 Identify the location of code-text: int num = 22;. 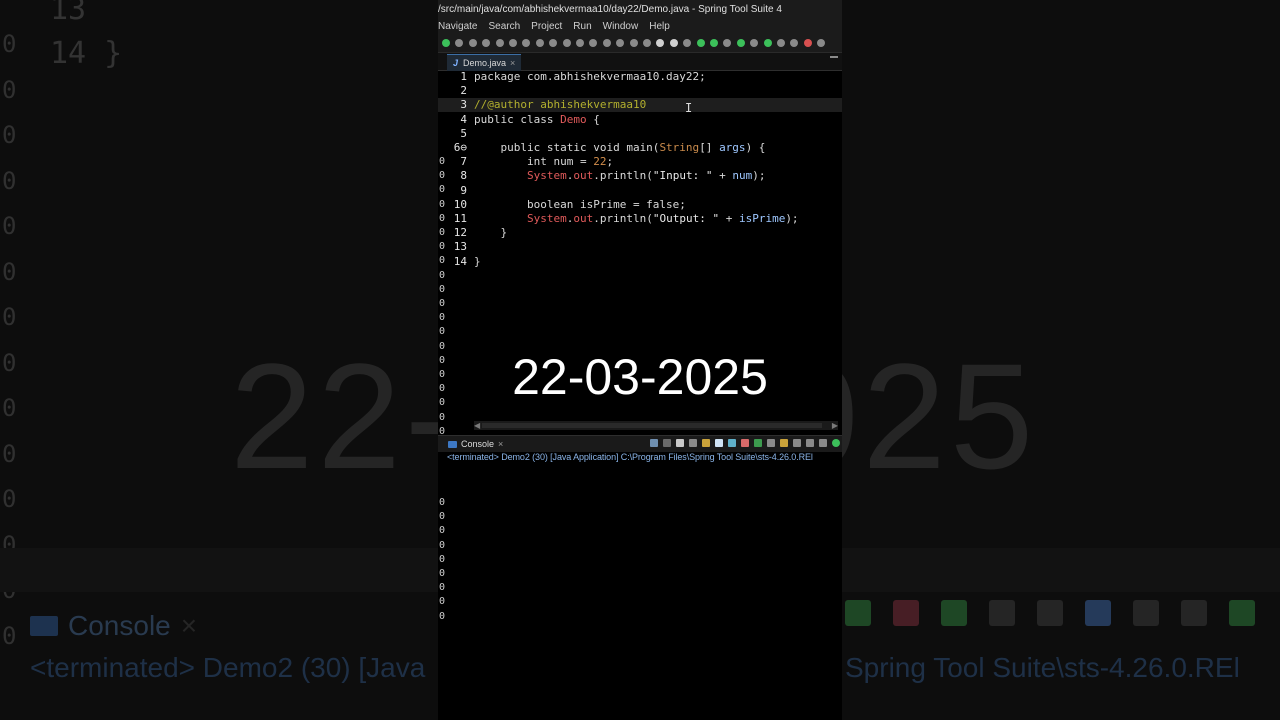
(544, 162).